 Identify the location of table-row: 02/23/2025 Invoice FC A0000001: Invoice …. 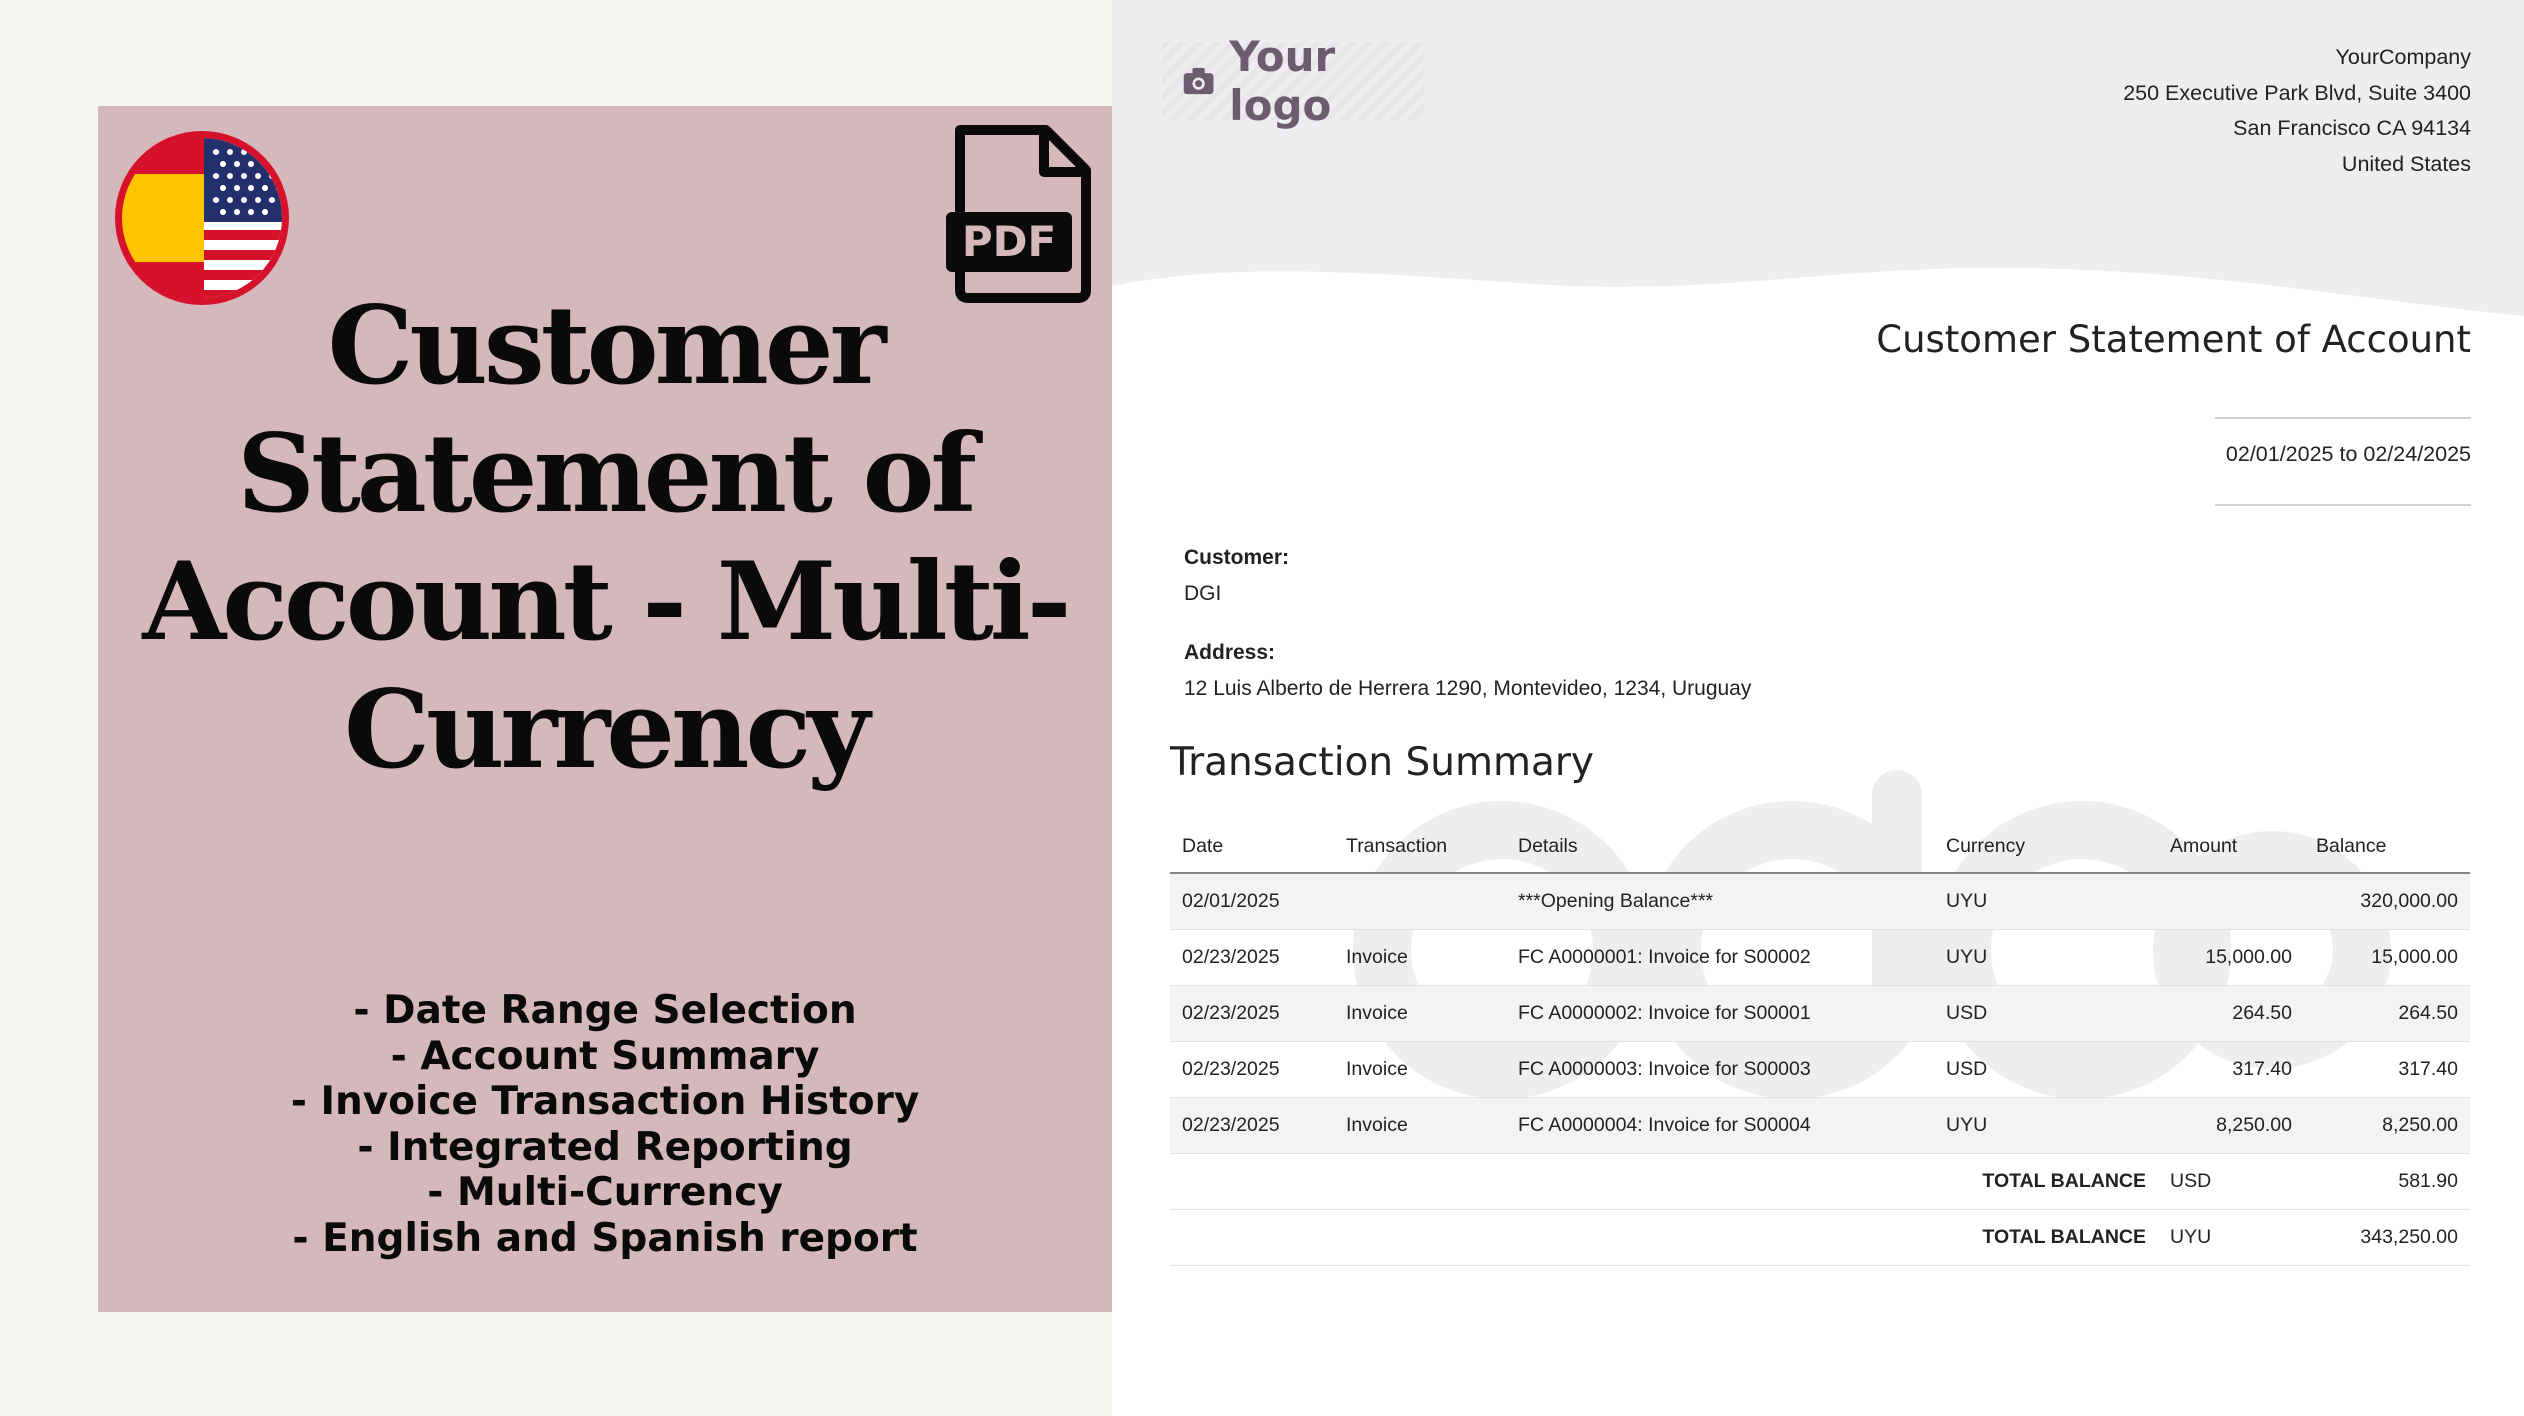
(1820, 957).